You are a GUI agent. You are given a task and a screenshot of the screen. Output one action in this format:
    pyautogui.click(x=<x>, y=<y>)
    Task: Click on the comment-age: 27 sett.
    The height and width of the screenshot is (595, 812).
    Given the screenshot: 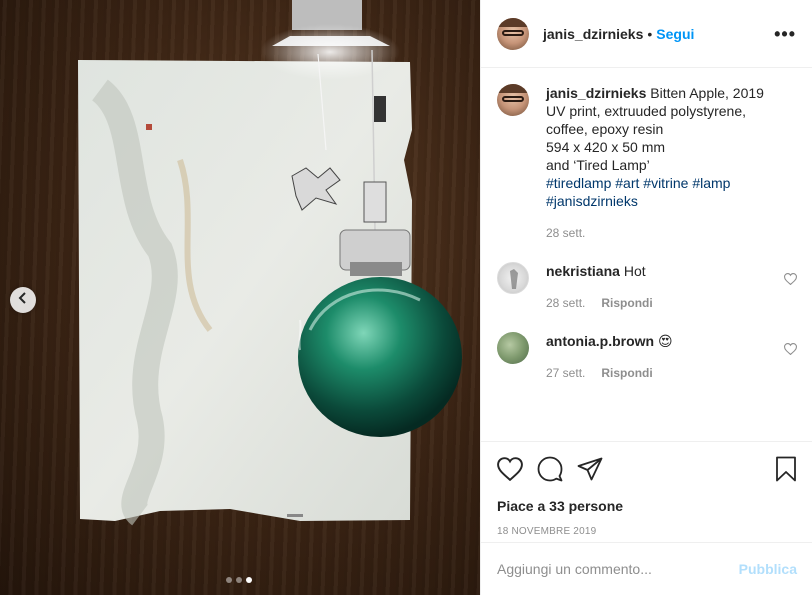 What is the action you would take?
    pyautogui.click(x=565, y=373)
    